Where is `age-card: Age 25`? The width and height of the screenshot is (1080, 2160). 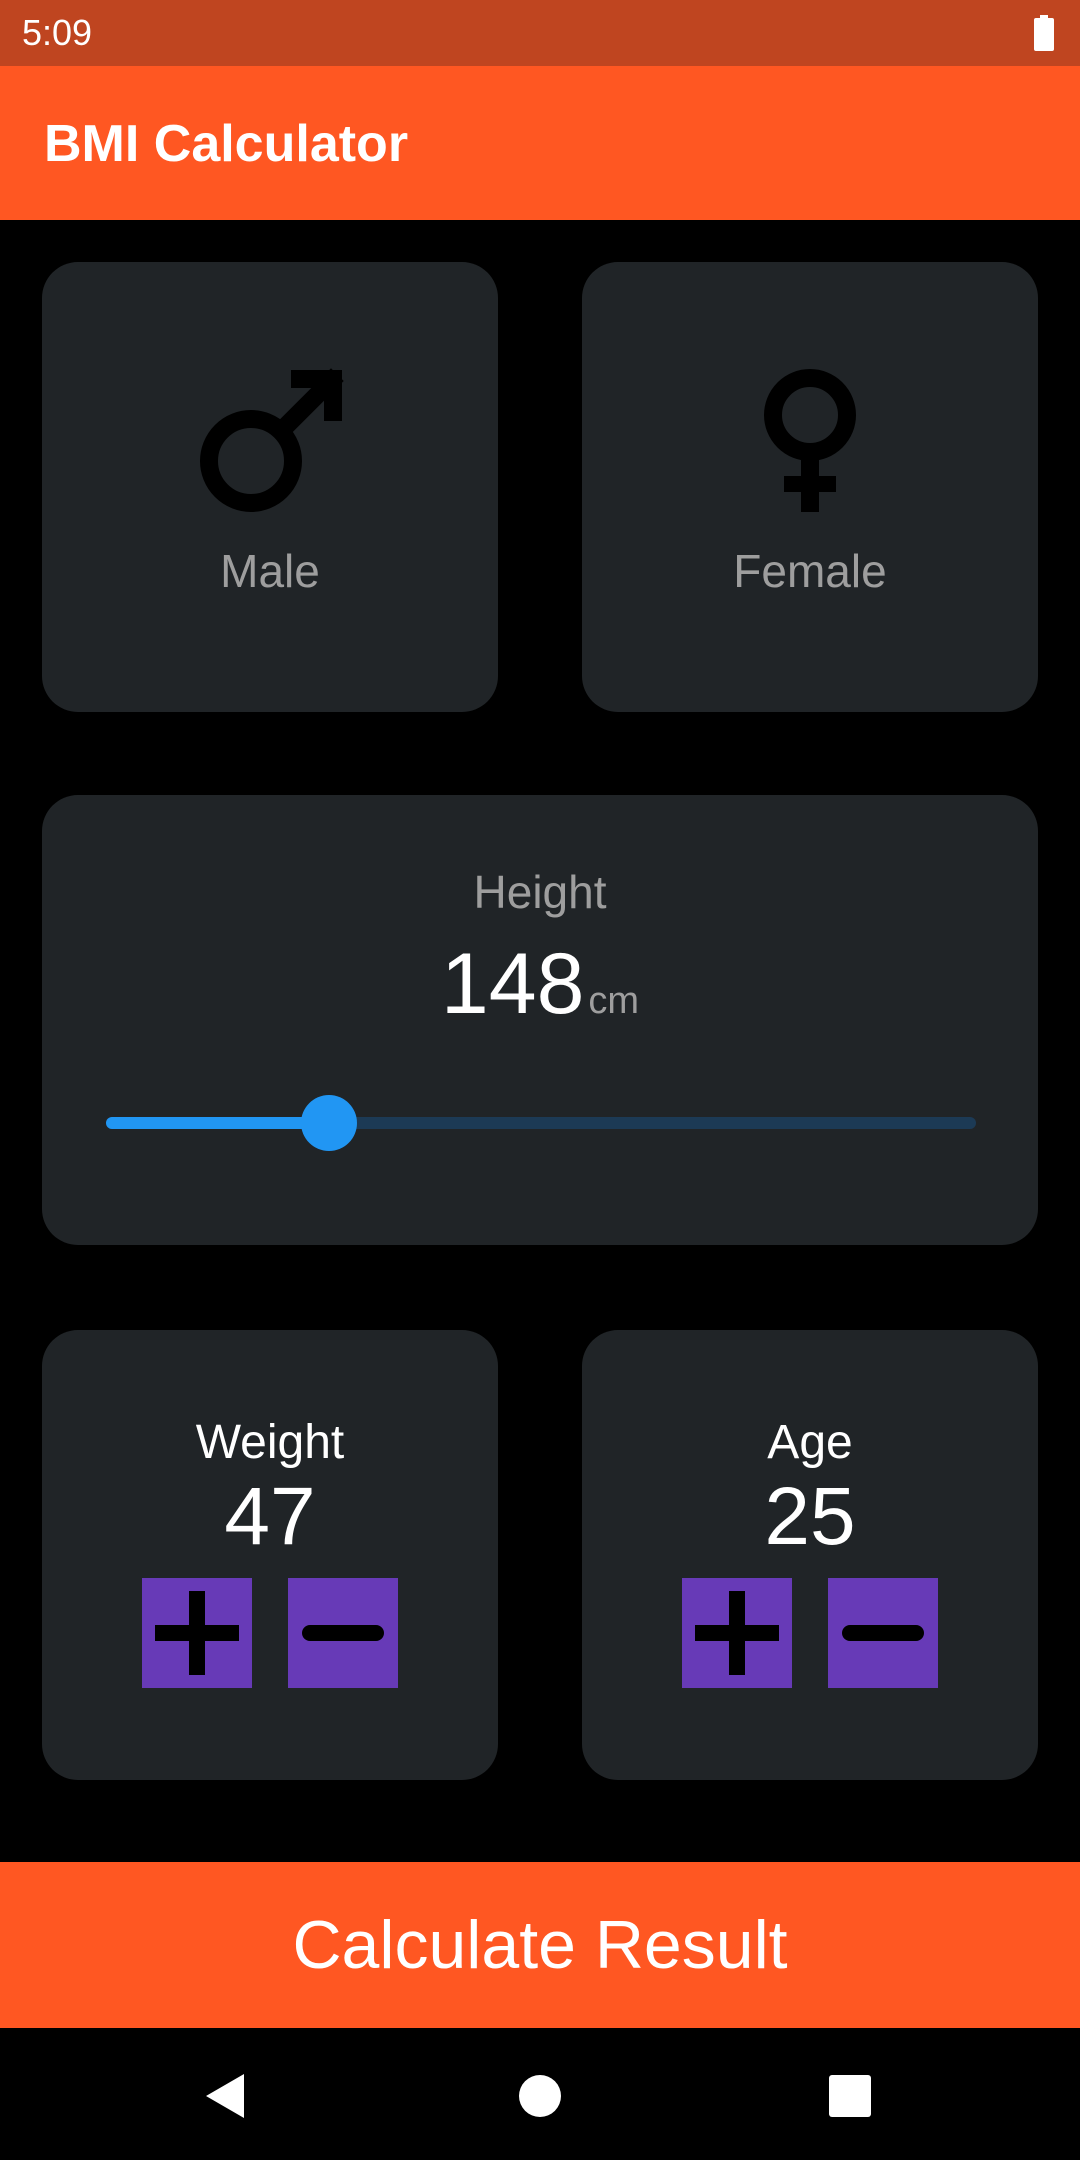 age-card: Age 25 is located at coordinates (810, 1555).